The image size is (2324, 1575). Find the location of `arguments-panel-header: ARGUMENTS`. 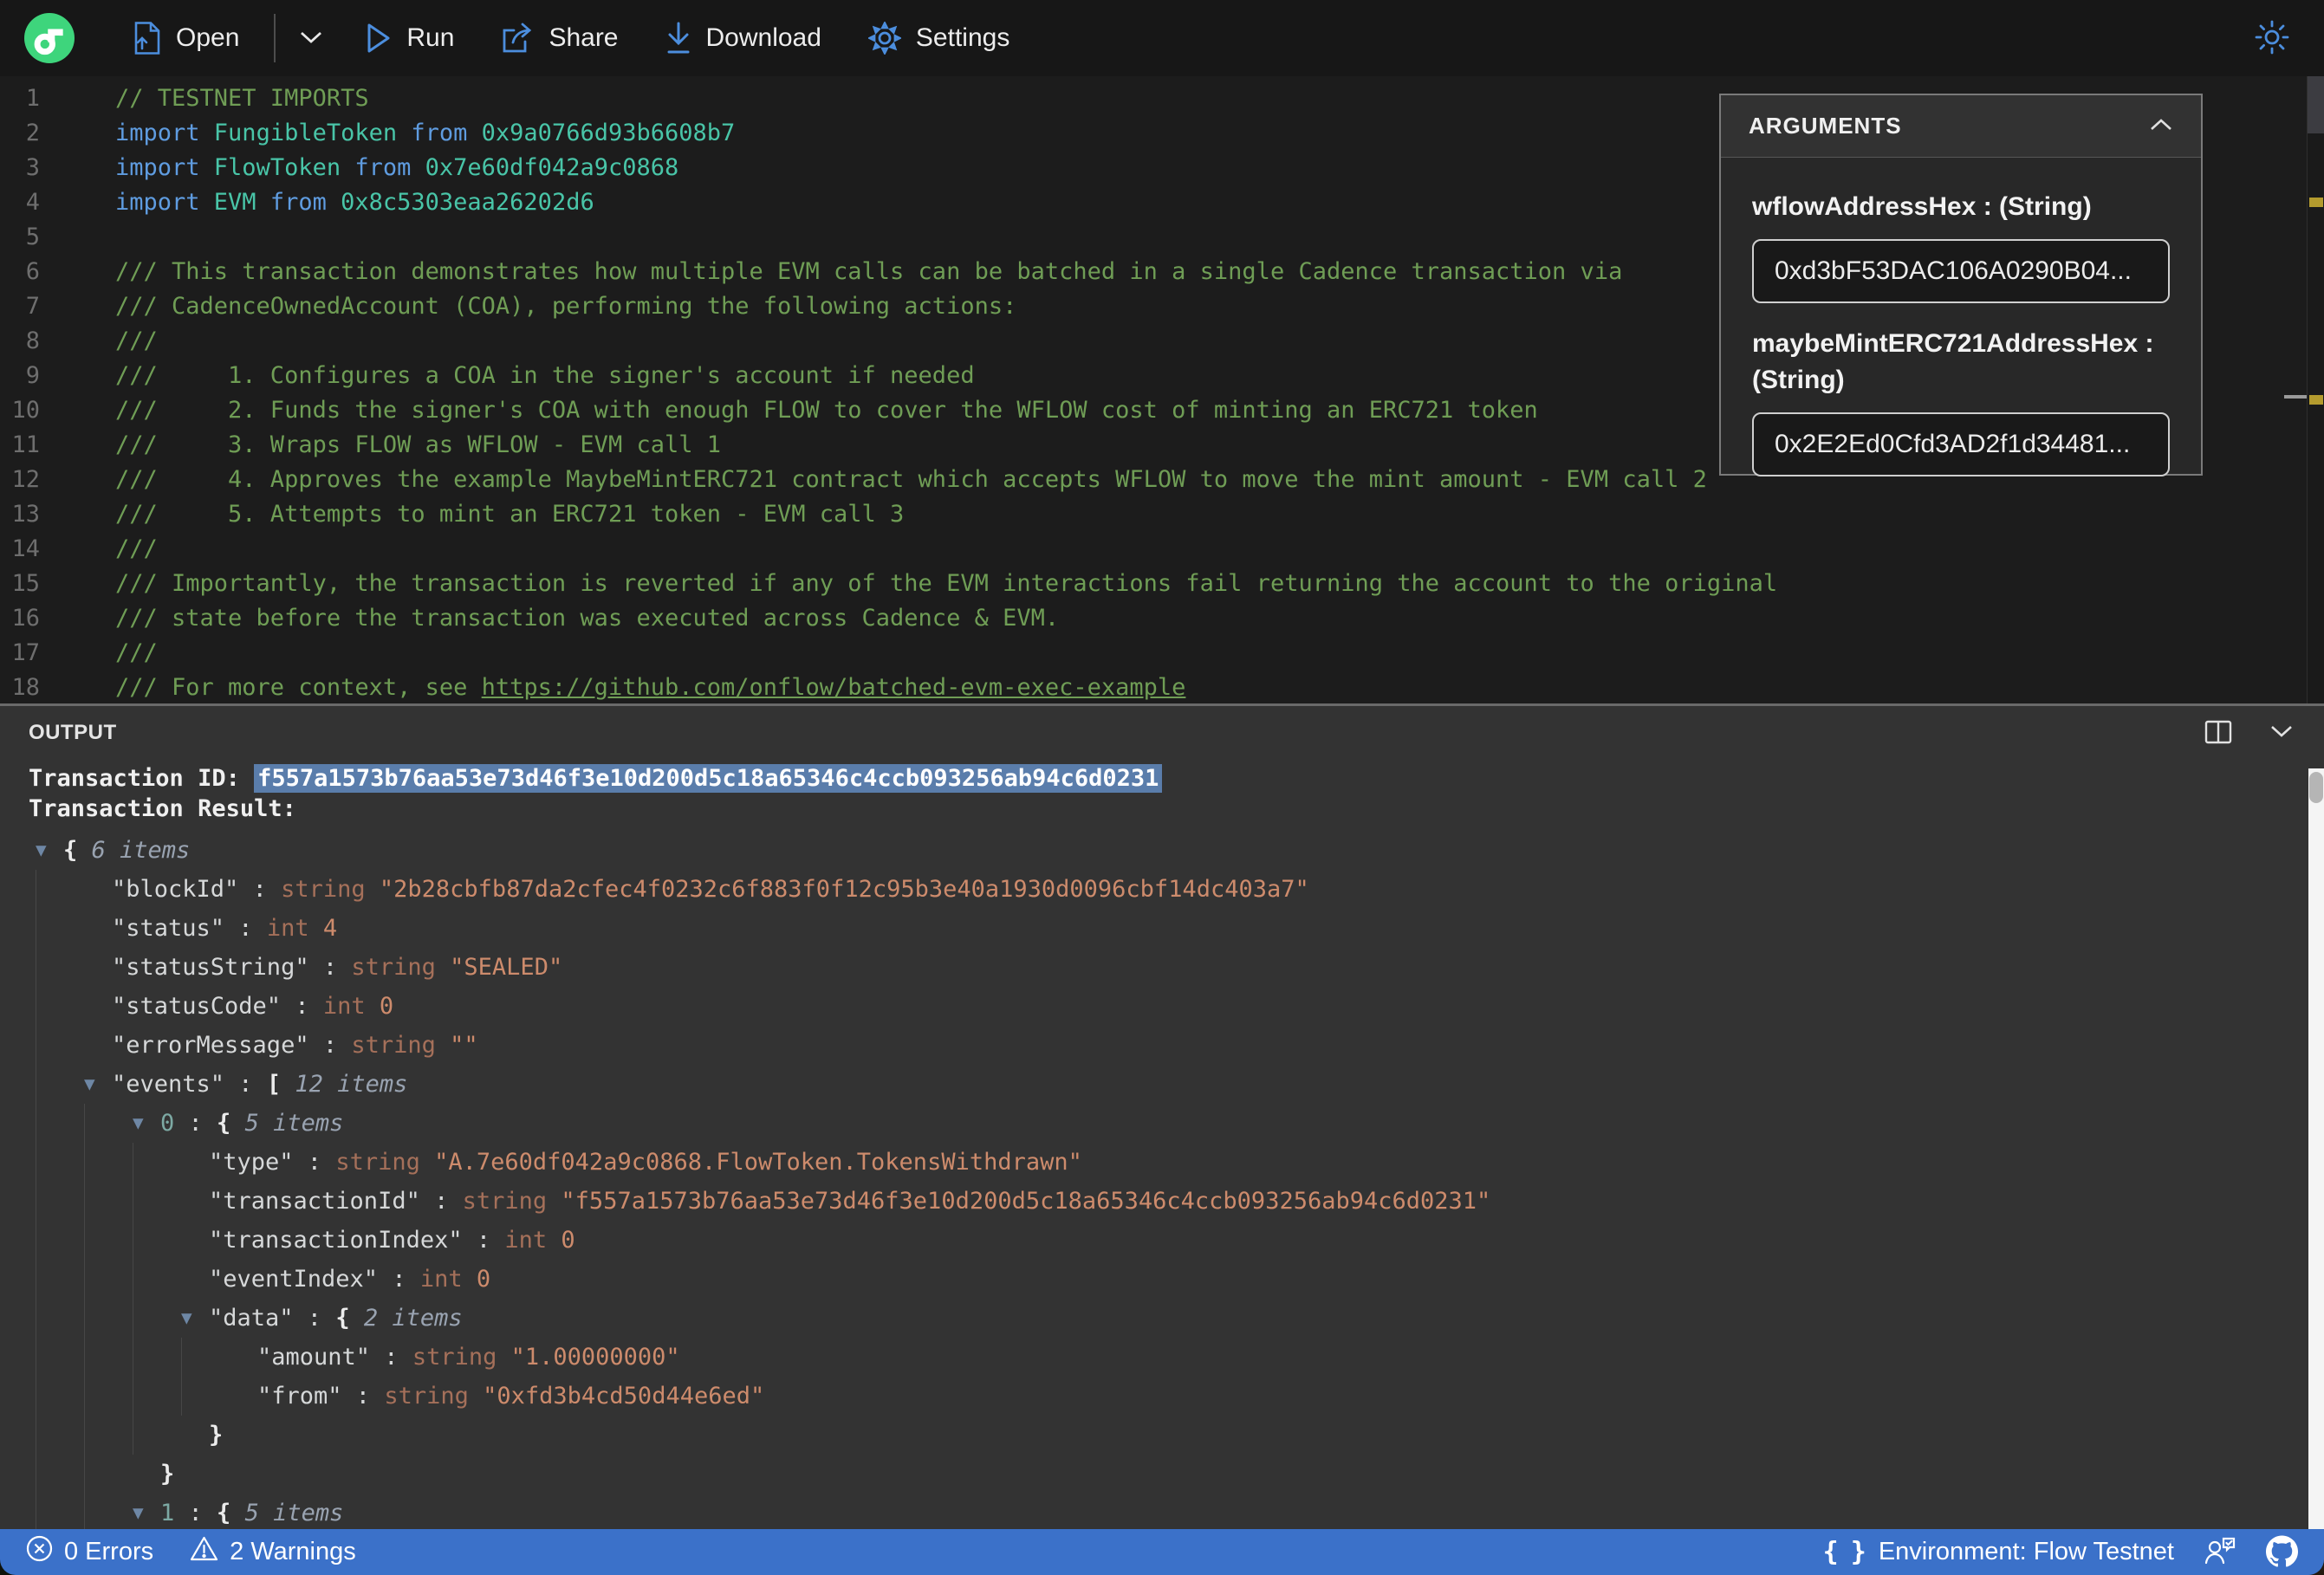

arguments-panel-header: ARGUMENTS is located at coordinates (1961, 126).